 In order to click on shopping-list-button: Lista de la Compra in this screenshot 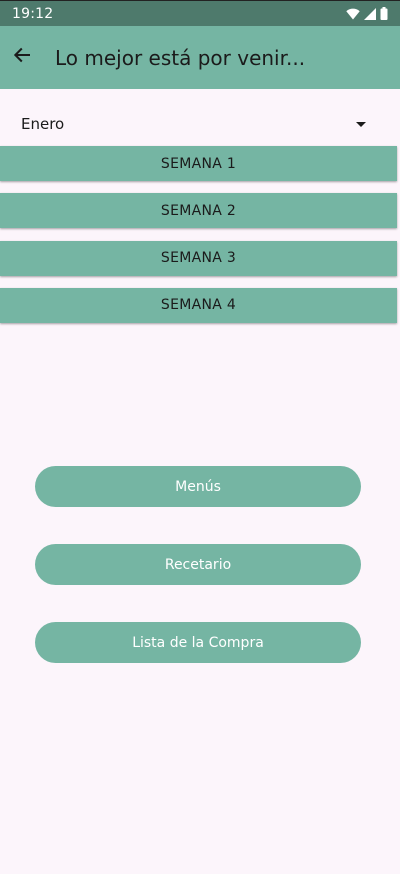, I will do `click(198, 642)`.